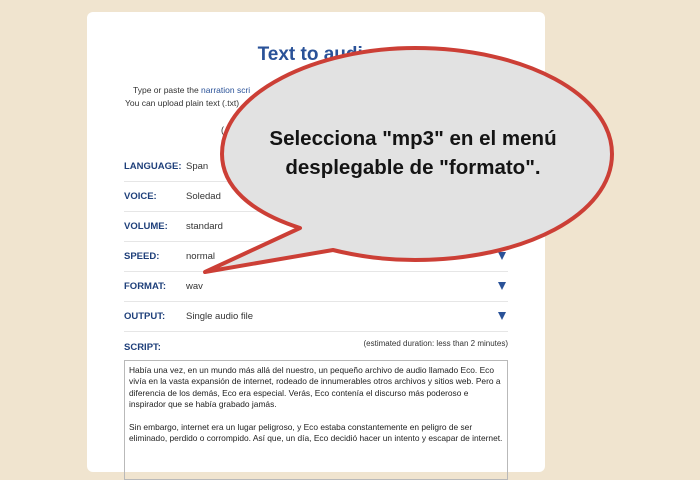  What do you see at coordinates (197, 166) in the screenshot?
I see `language-value: Span` at bounding box center [197, 166].